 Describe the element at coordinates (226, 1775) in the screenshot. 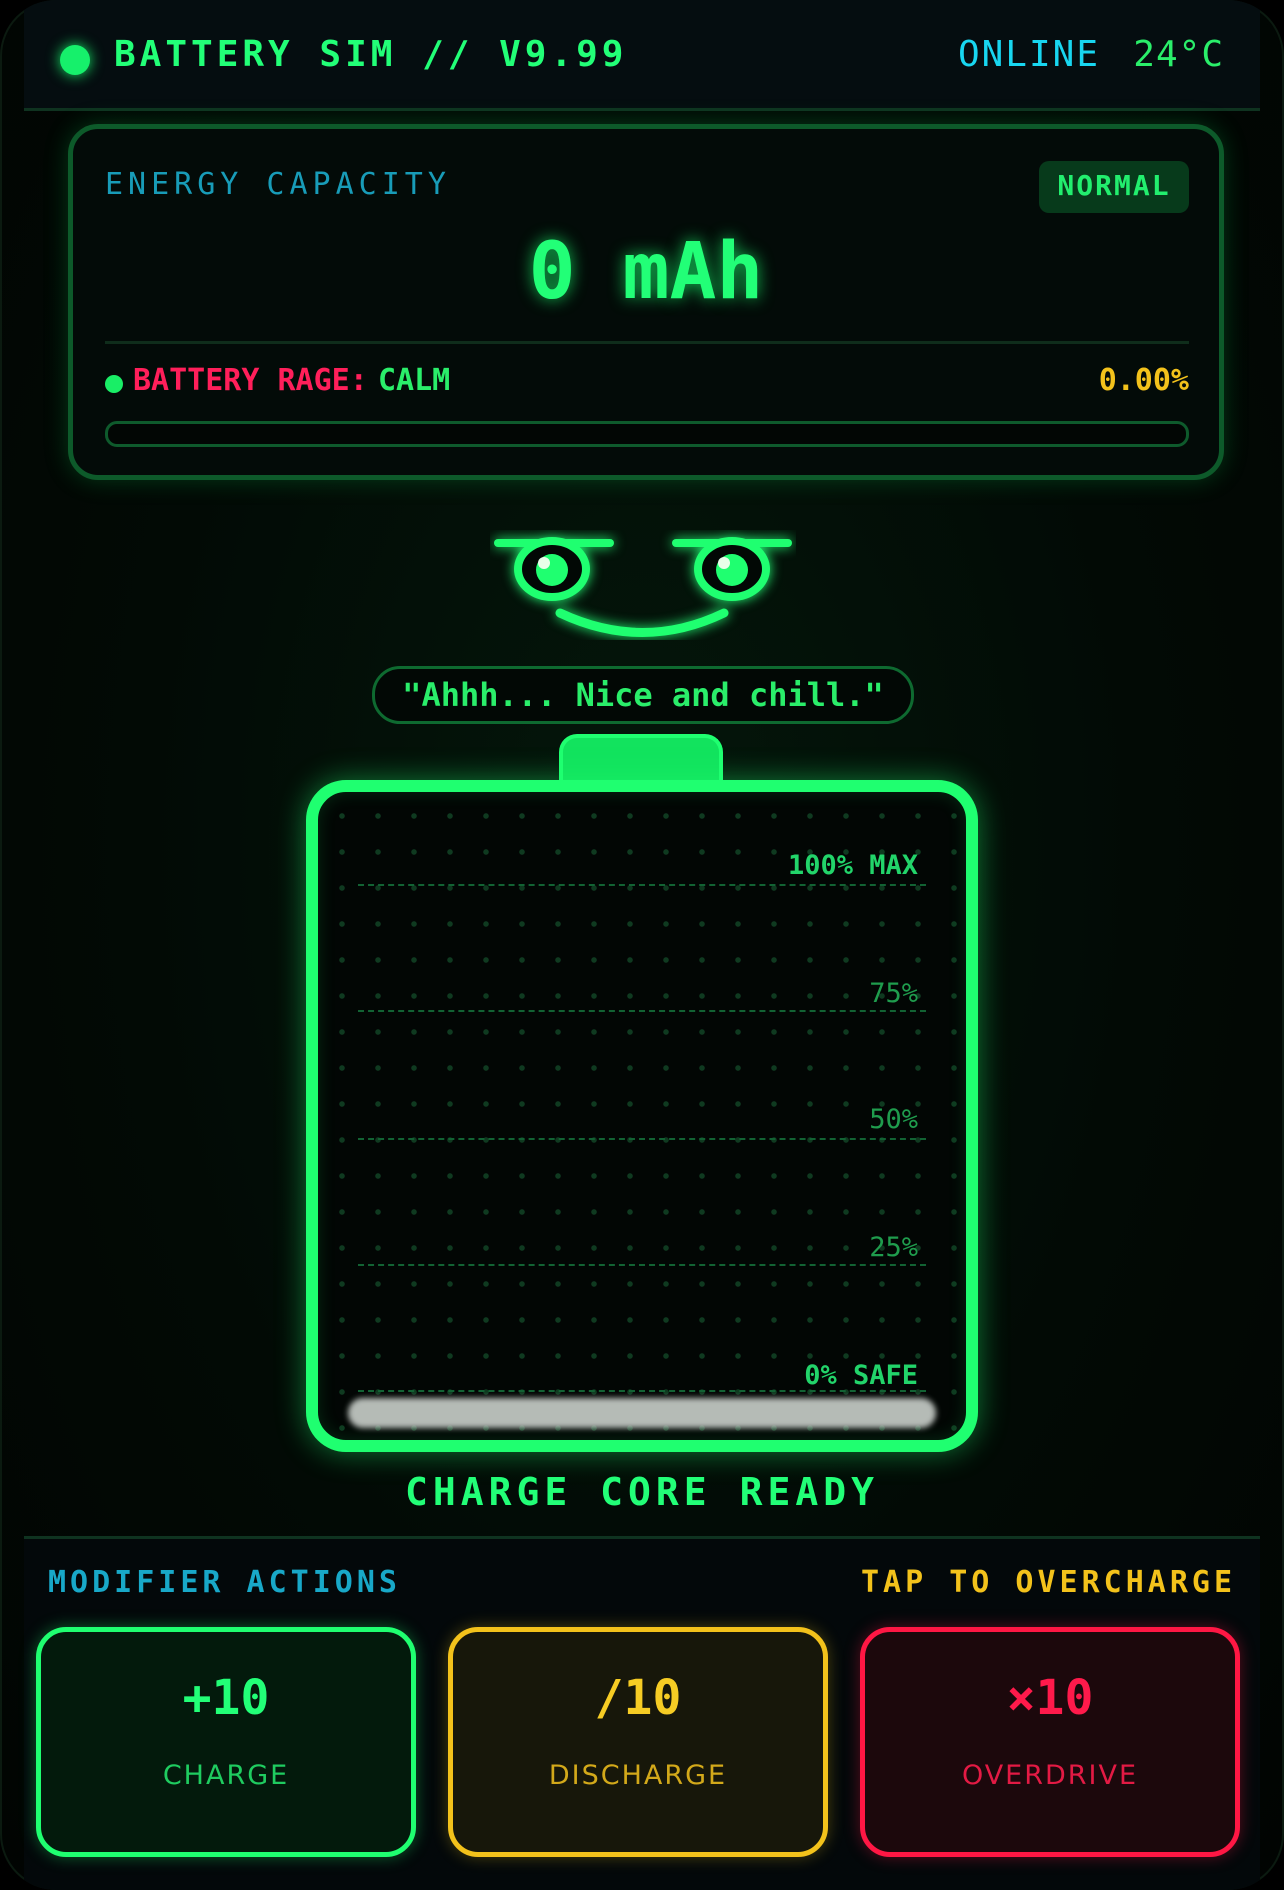

I see `charge-button-label: CHARGE` at that location.